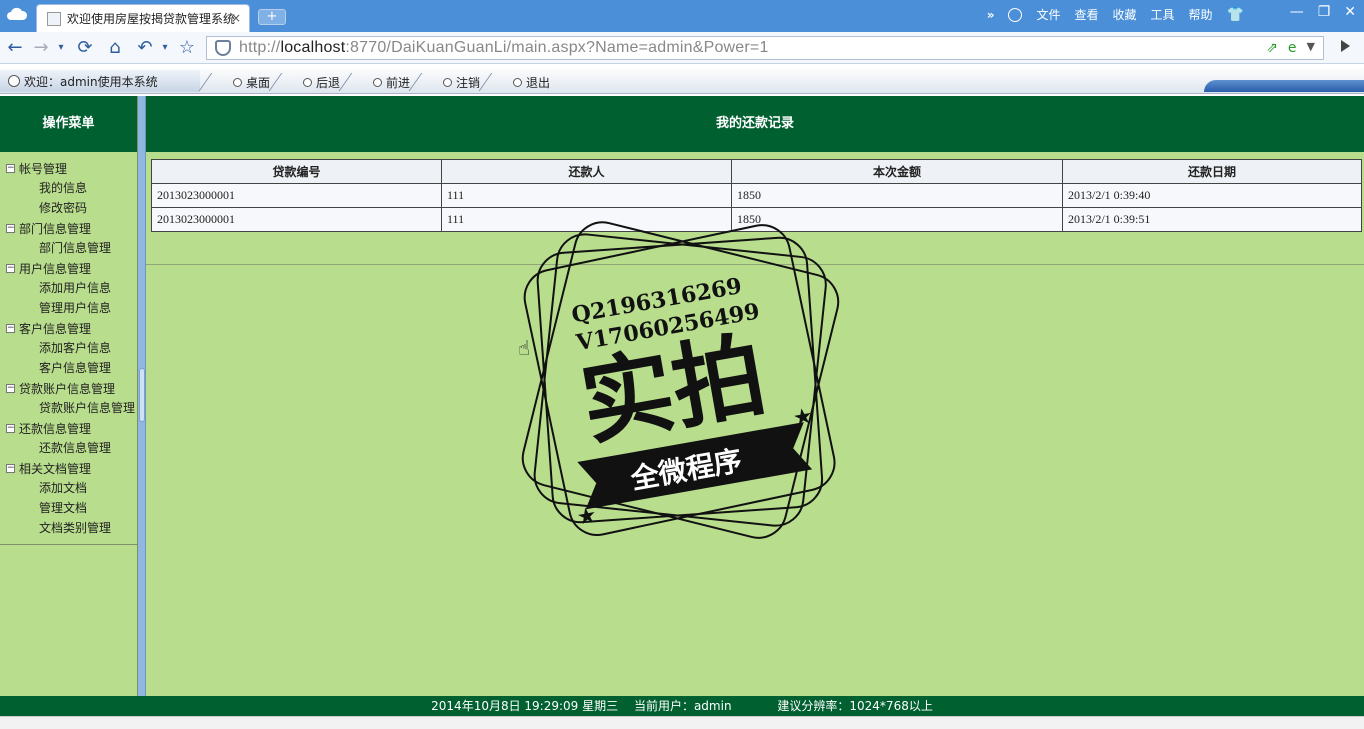 This screenshot has width=1364, height=729. I want to click on skin-shirt-icon: 👕, so click(1235, 15).